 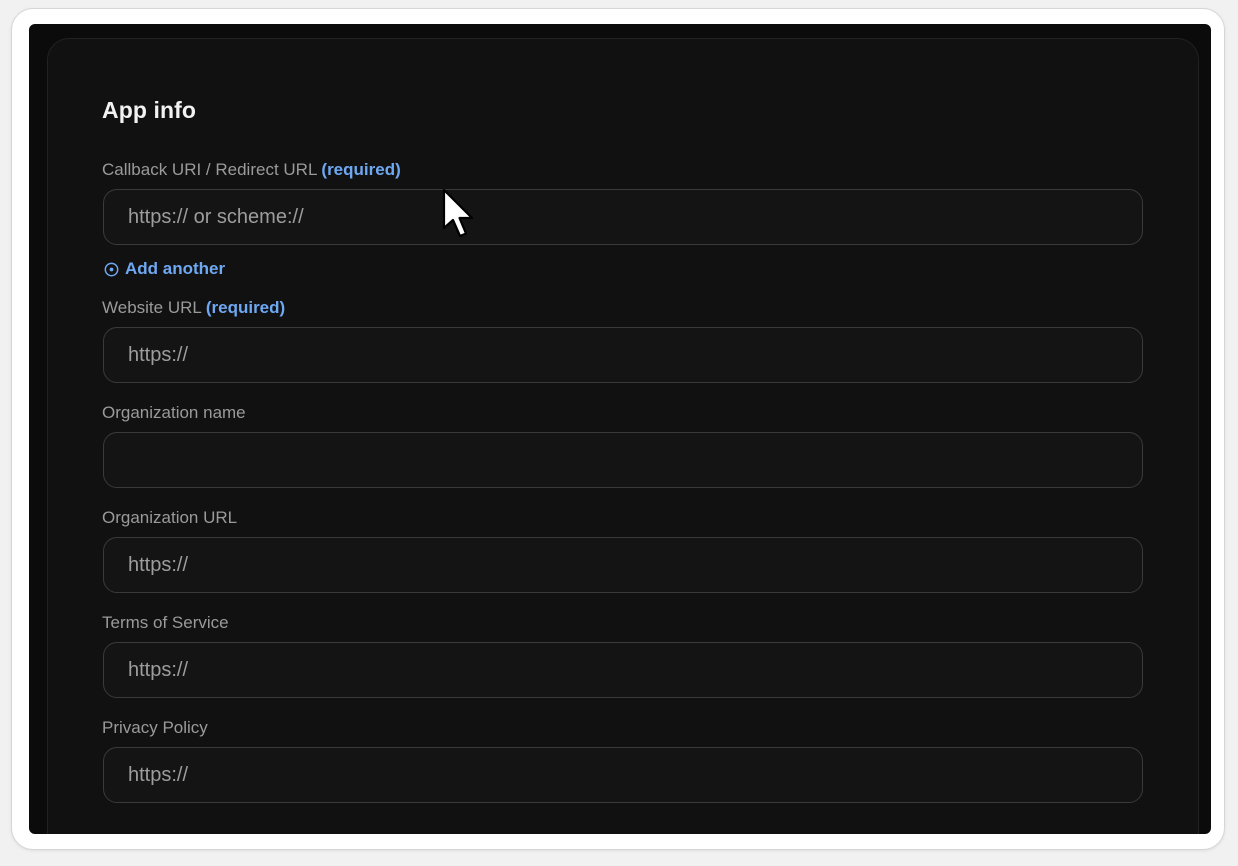 What do you see at coordinates (111, 269) in the screenshot?
I see `plus-circle-icon` at bounding box center [111, 269].